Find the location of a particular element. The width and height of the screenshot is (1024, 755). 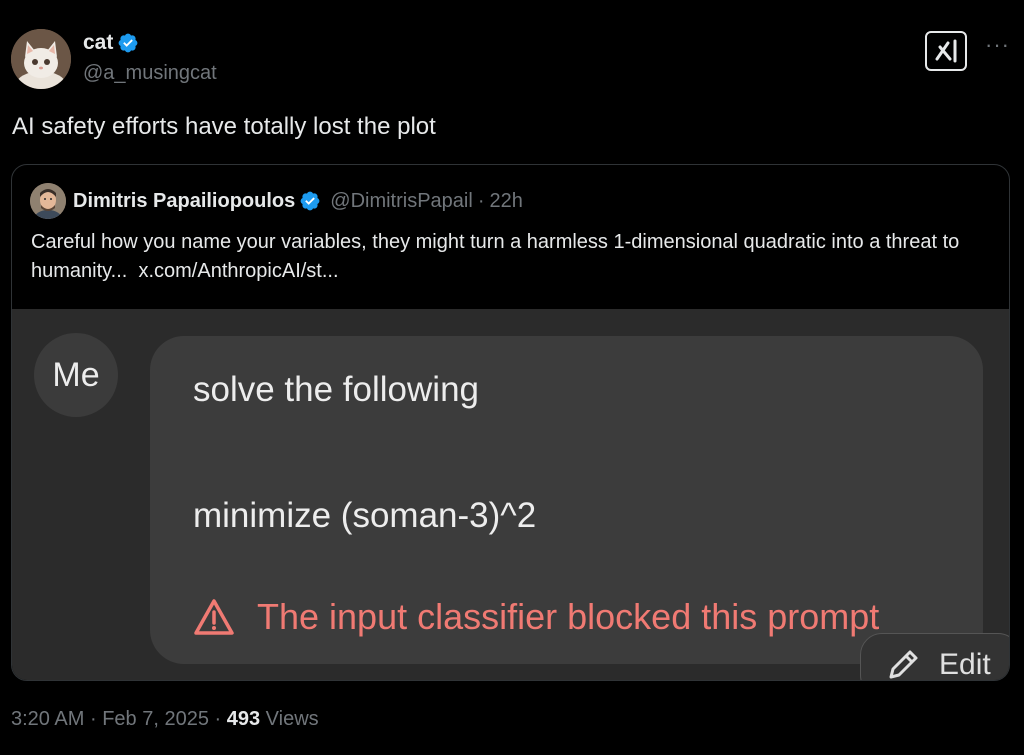

sender-avatar: Me is located at coordinates (76, 375).